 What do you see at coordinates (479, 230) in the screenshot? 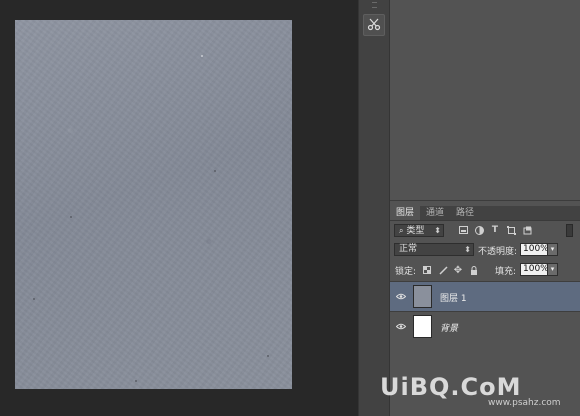
I see `adjustment-filter-icon` at bounding box center [479, 230].